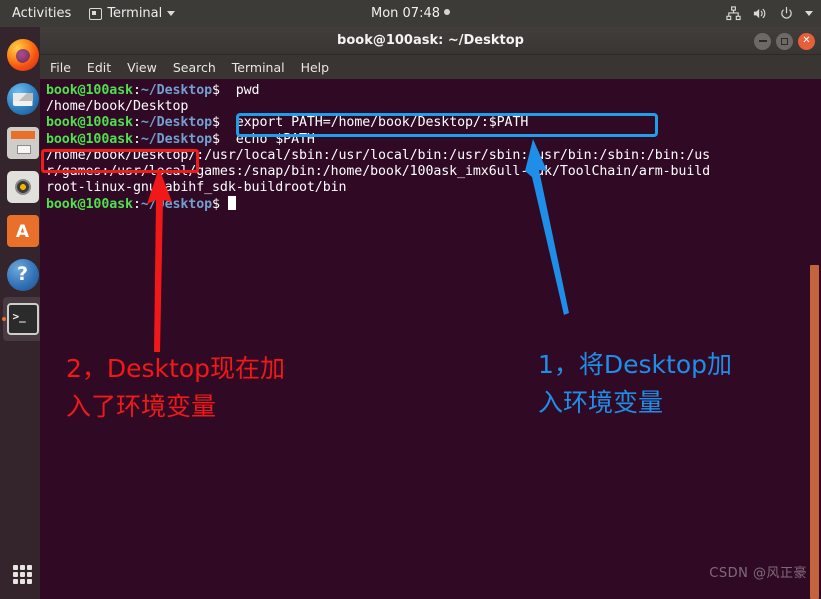 The image size is (821, 599). Describe the element at coordinates (430, 67) in the screenshot. I see `terminal-menubar: File Edit View Search Terminal Help` at that location.